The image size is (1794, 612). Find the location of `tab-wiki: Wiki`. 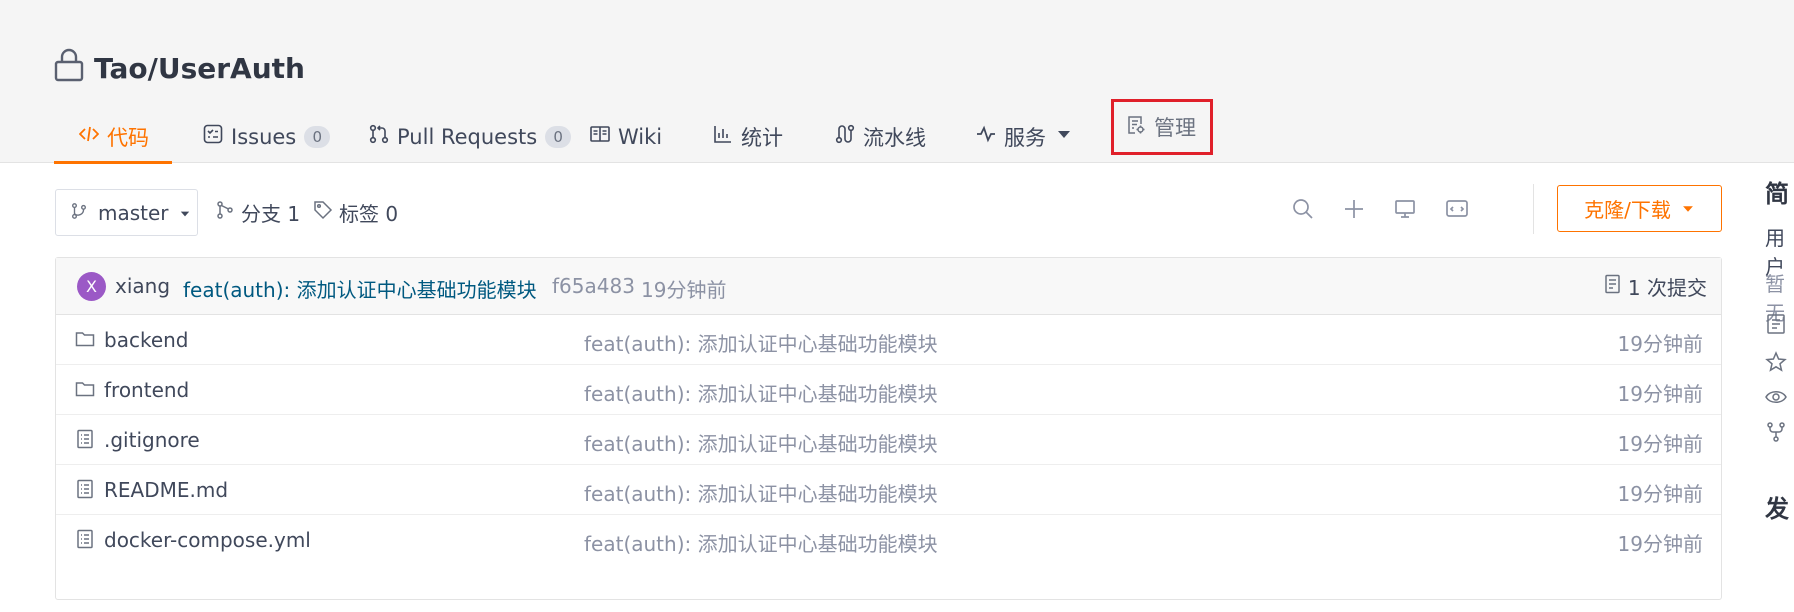

tab-wiki: Wiki is located at coordinates (626, 136).